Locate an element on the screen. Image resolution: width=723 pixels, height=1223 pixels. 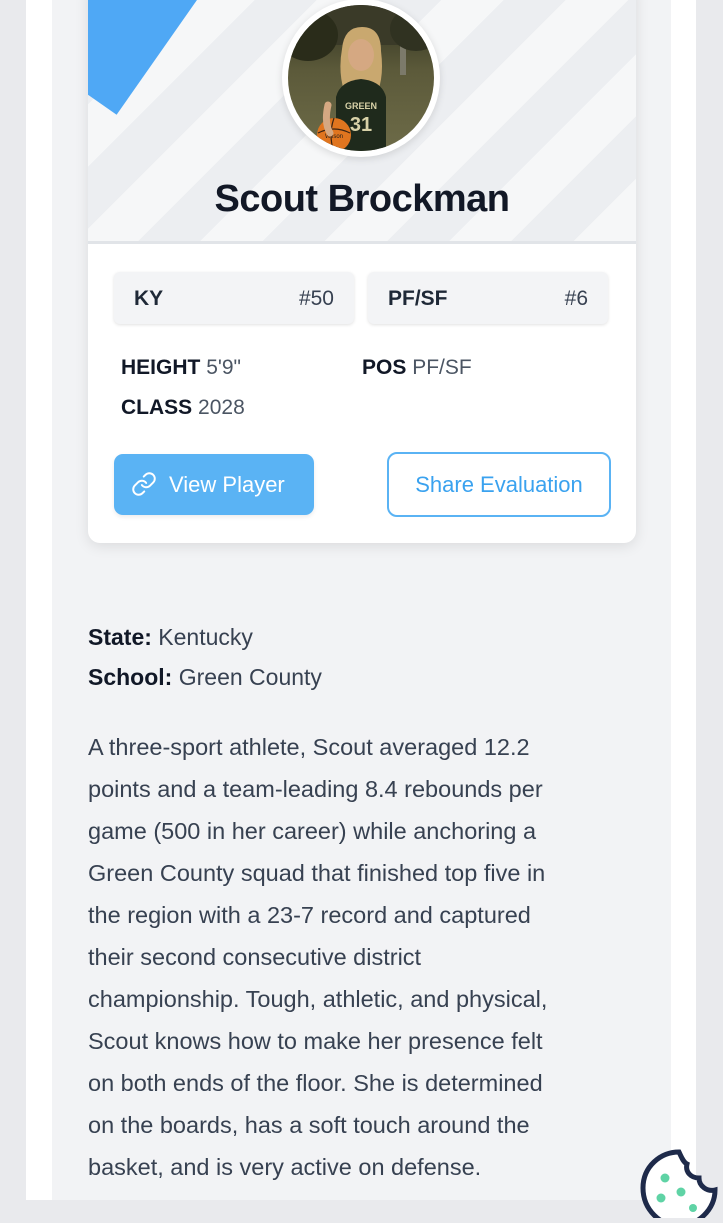
view-player-button: View Player is located at coordinates (214, 484).